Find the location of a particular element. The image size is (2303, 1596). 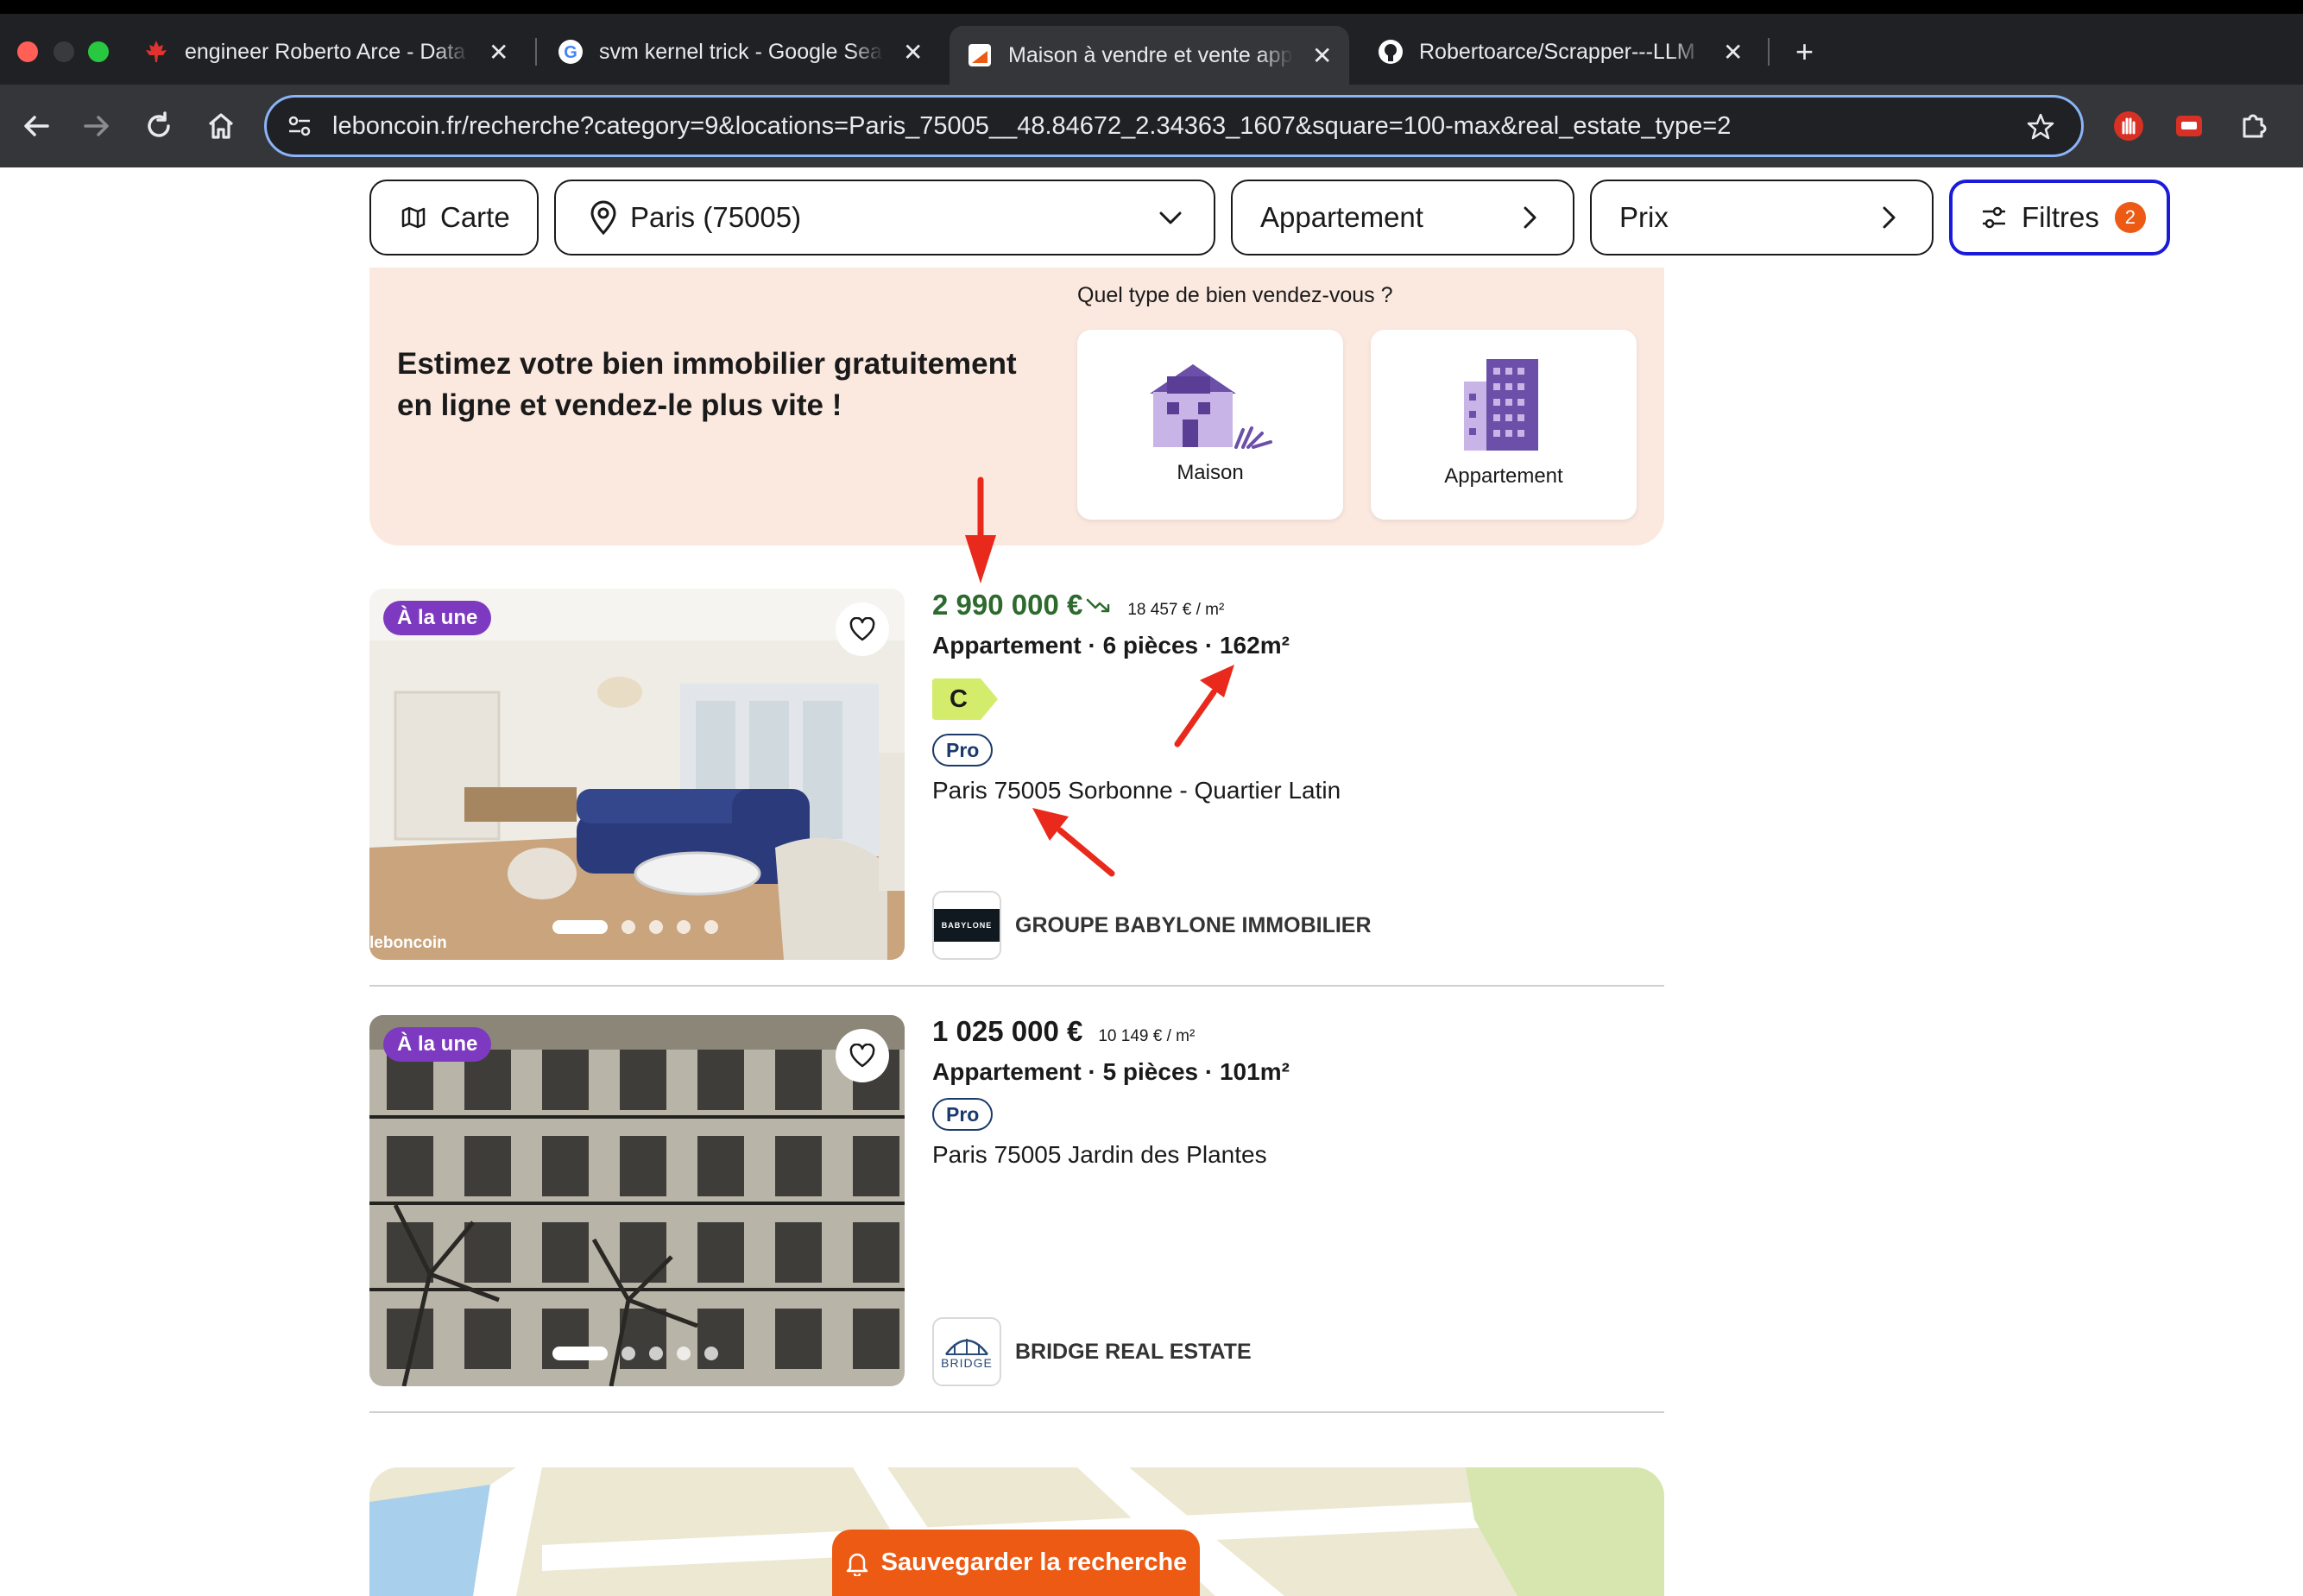

price-drop-icon is located at coordinates (1099, 605).